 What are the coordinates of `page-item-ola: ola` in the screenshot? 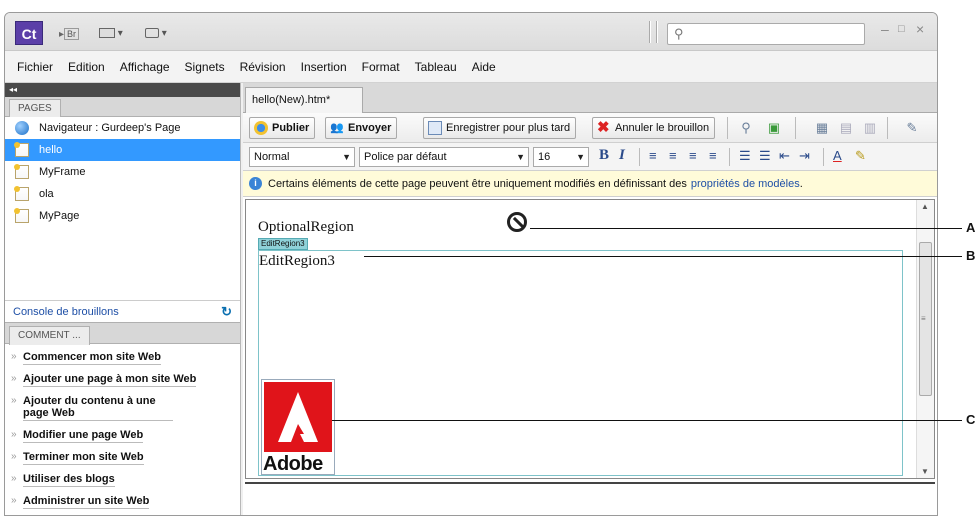 It's located at (122, 194).